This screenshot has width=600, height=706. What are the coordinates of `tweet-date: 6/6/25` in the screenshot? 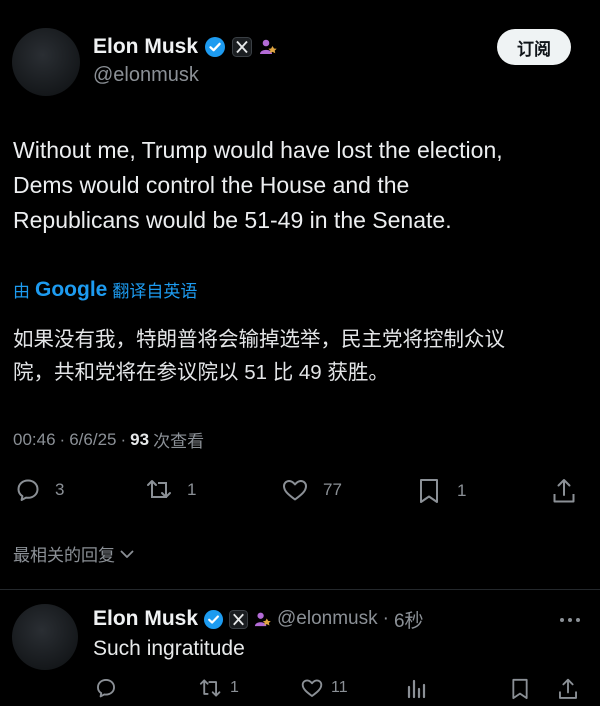 It's located at (92, 440).